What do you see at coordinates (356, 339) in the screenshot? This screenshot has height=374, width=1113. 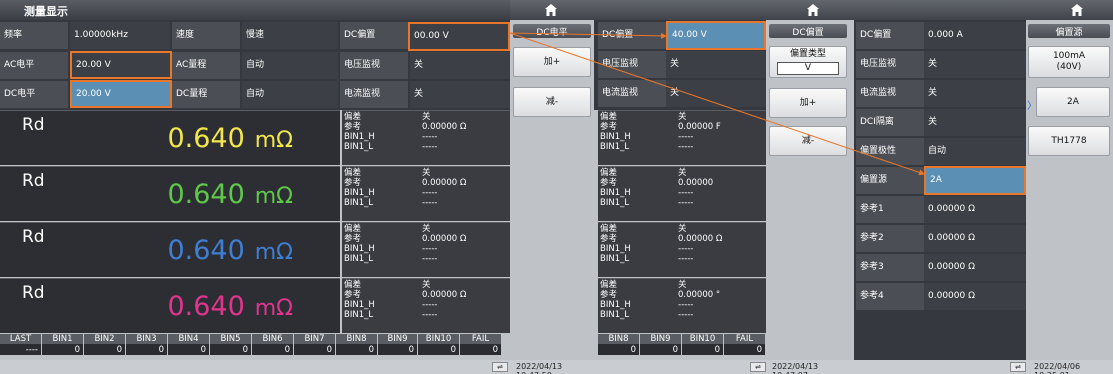 I see `bin-header: BIN8` at bounding box center [356, 339].